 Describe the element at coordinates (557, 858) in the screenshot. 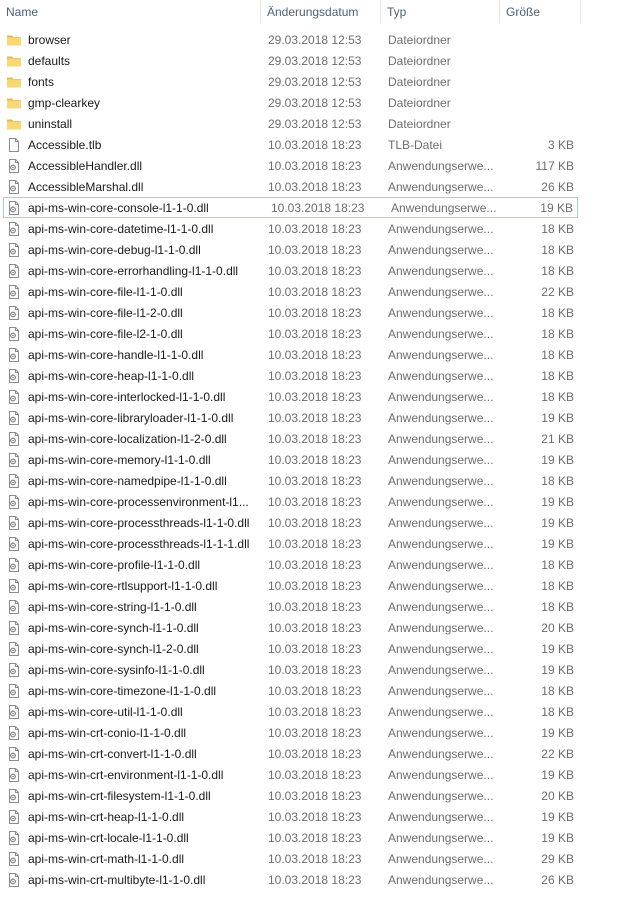

I see `file-size: 29 KB` at that location.